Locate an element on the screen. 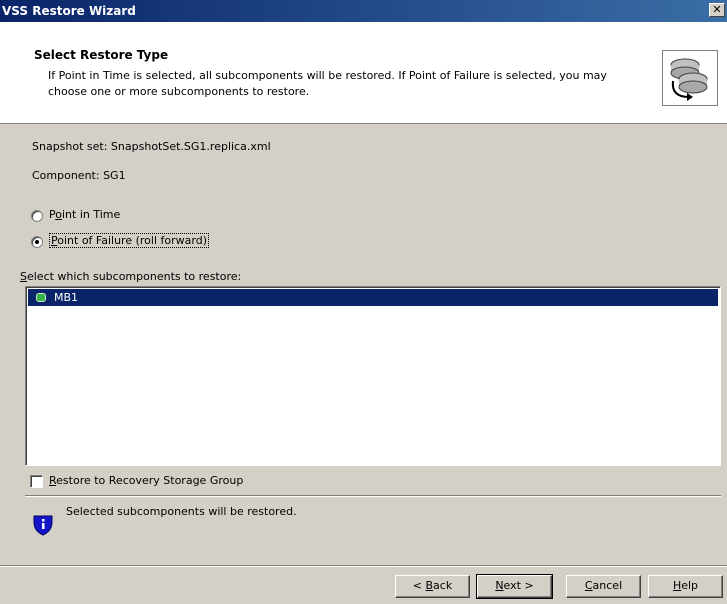  point-of-failure-radio is located at coordinates (37, 242).